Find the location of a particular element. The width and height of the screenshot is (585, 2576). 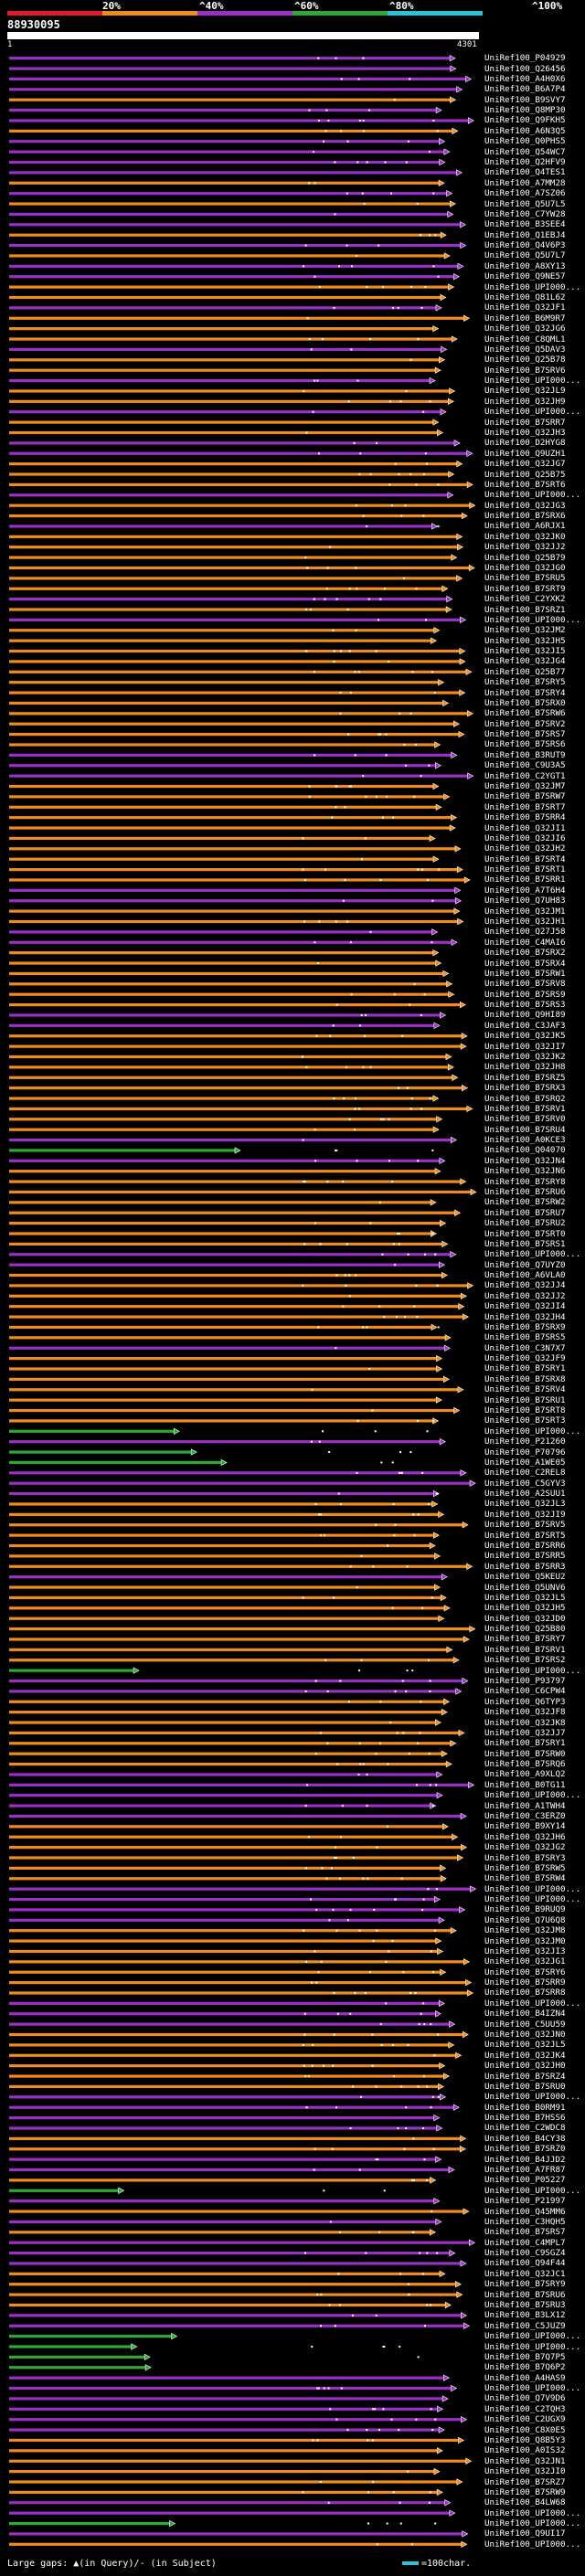

hit-accession: UniRef100_Q32JK2 is located at coordinates (525, 1057).